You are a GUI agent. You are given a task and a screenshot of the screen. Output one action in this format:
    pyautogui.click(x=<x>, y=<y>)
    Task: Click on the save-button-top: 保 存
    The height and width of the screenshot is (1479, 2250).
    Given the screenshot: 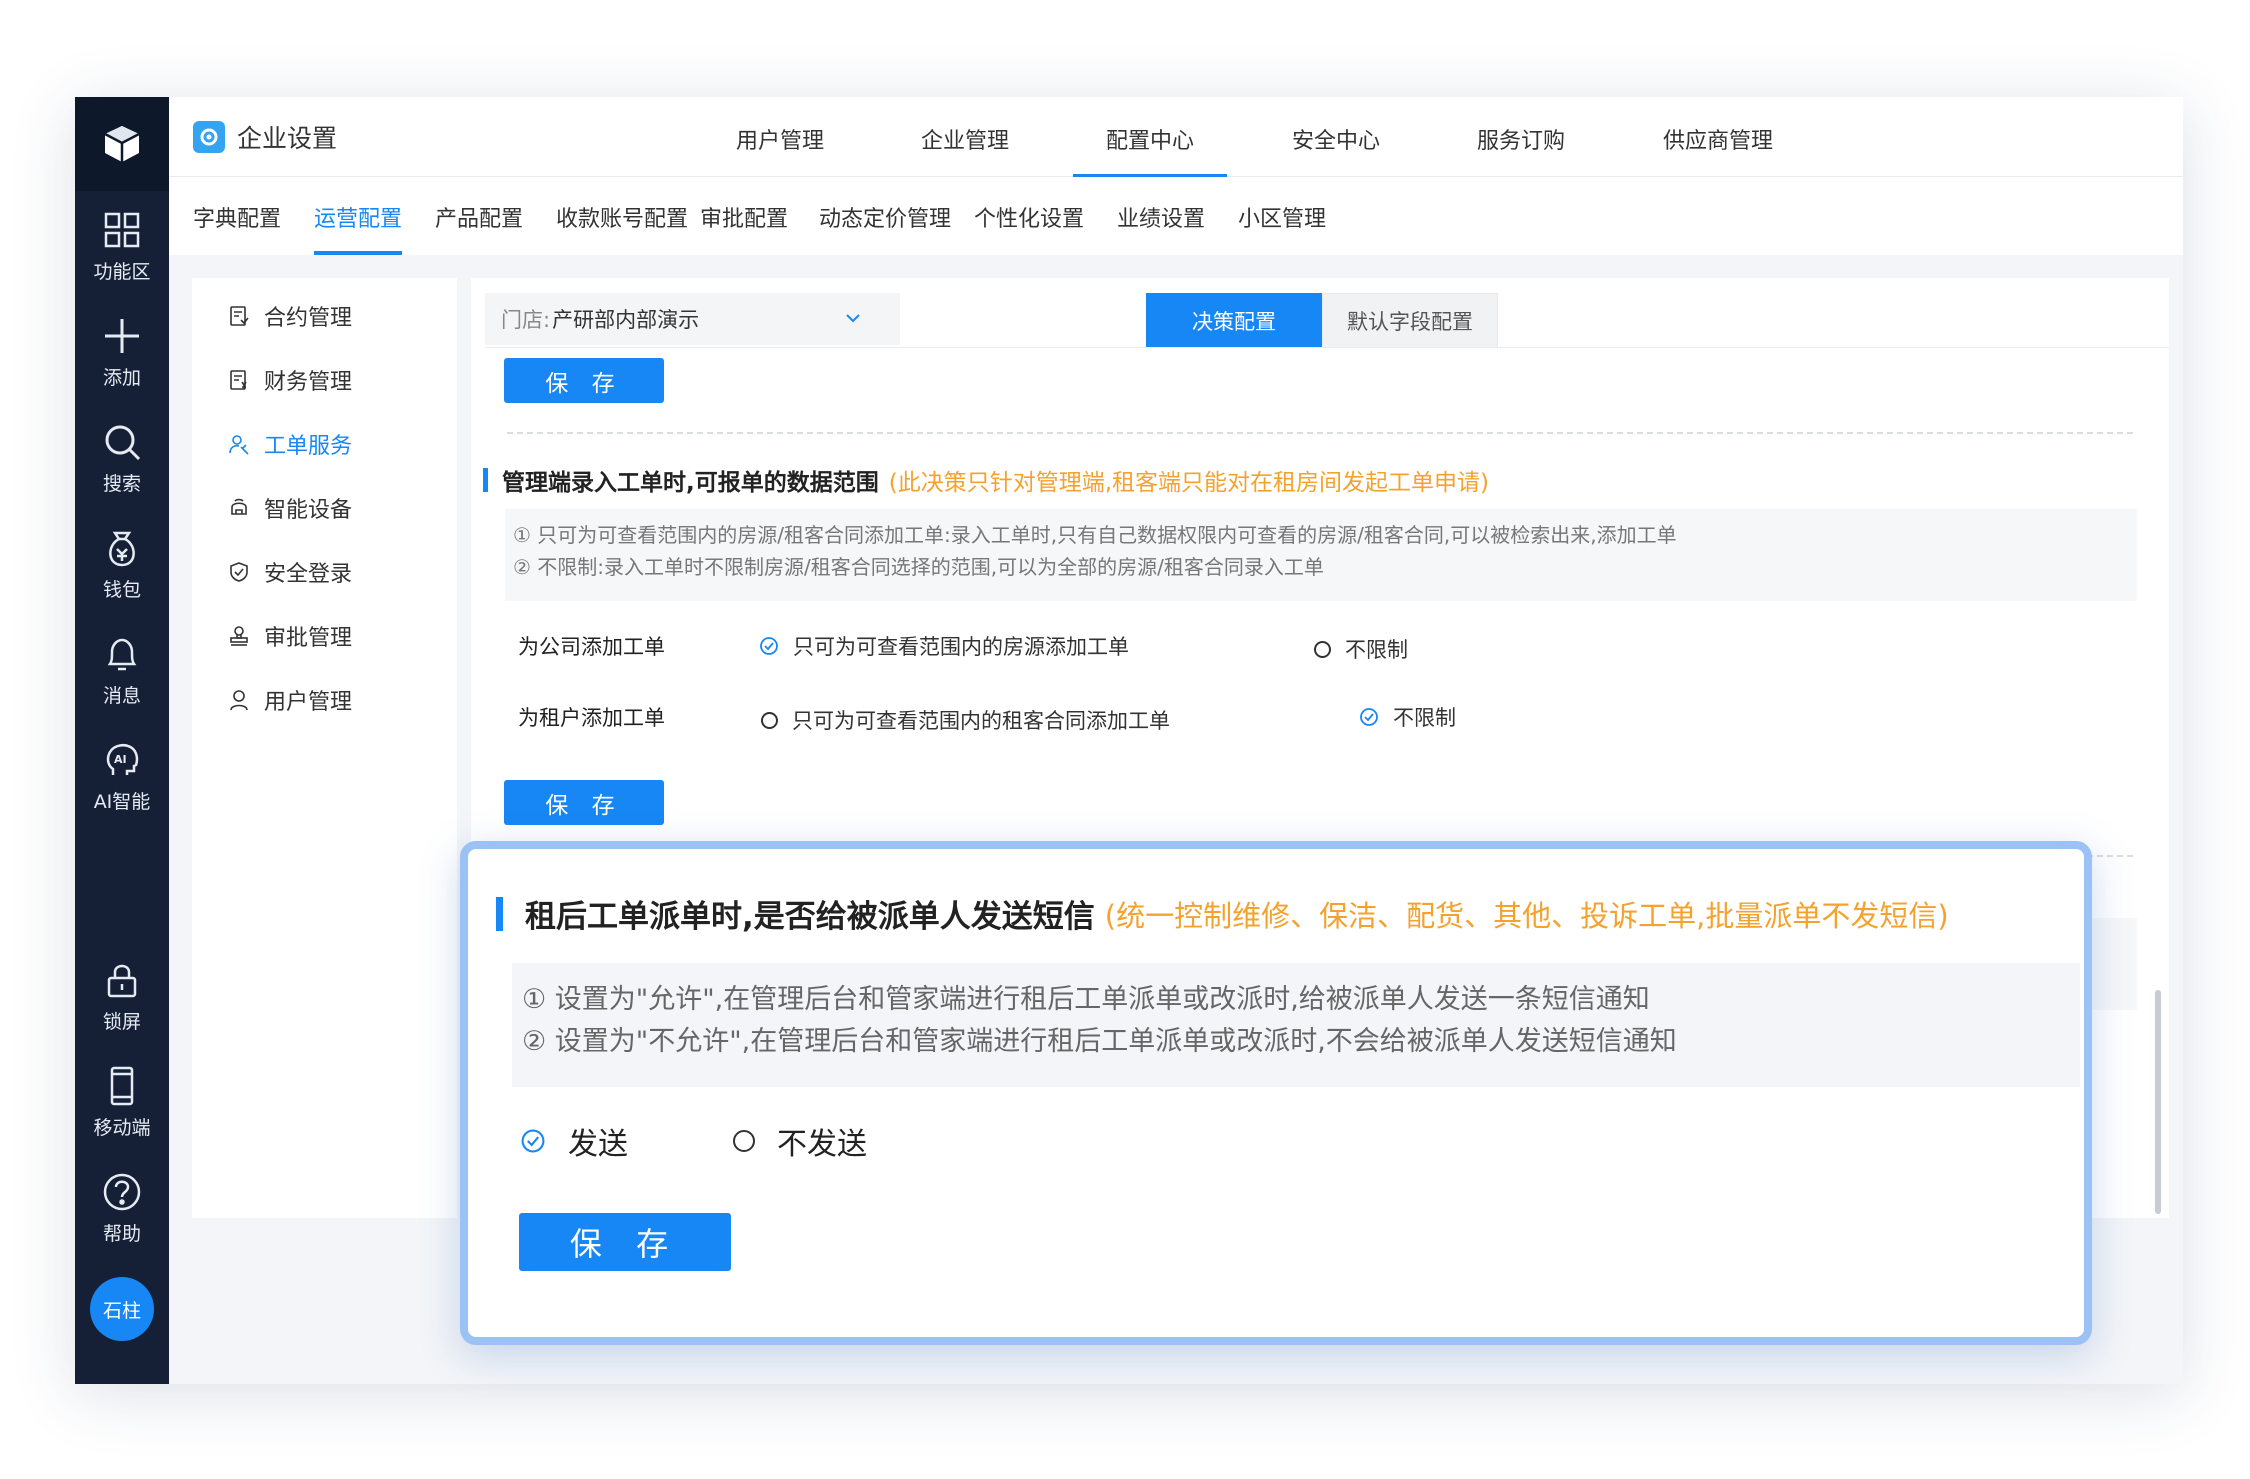 What is the action you would take?
    pyautogui.click(x=584, y=380)
    